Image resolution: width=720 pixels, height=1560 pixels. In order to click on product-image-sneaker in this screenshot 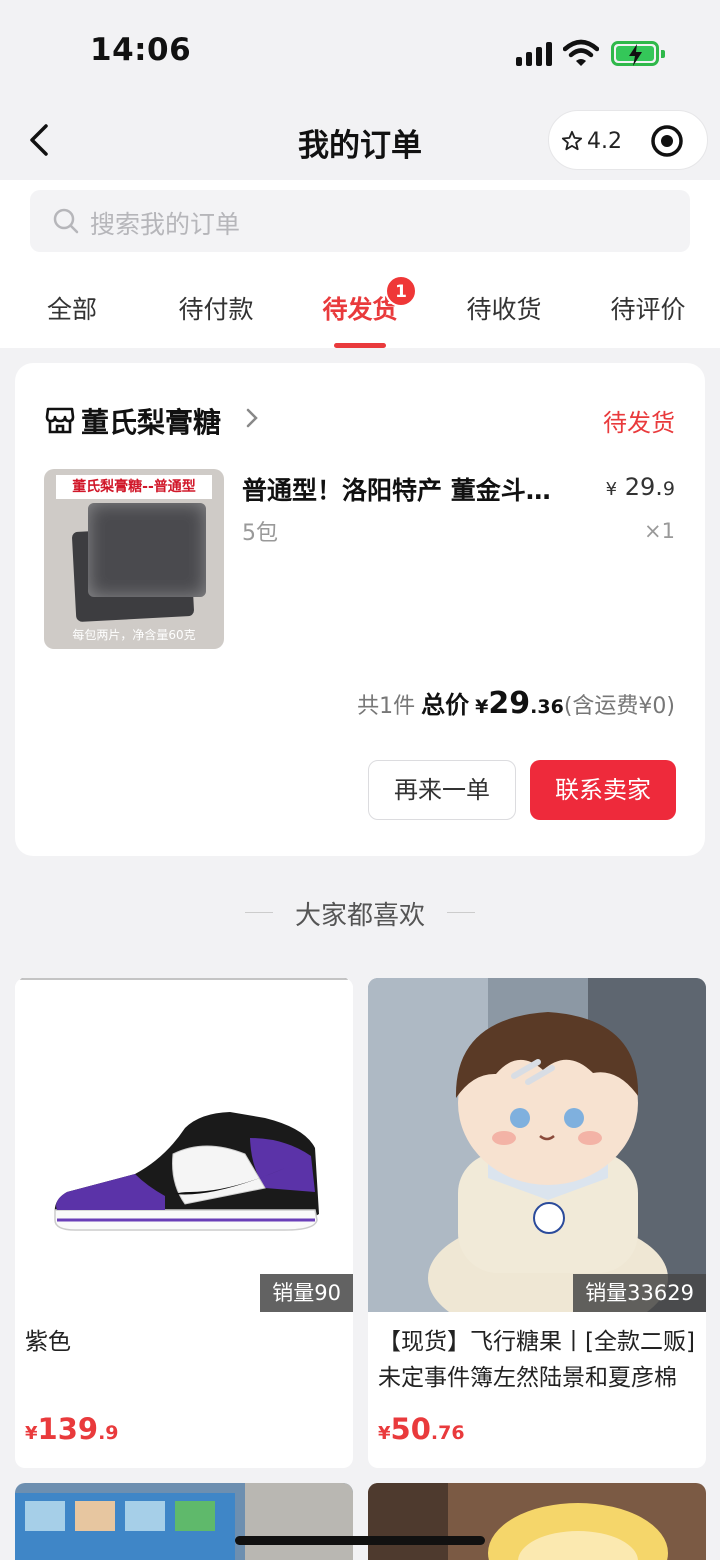, I will do `click(184, 1145)`.